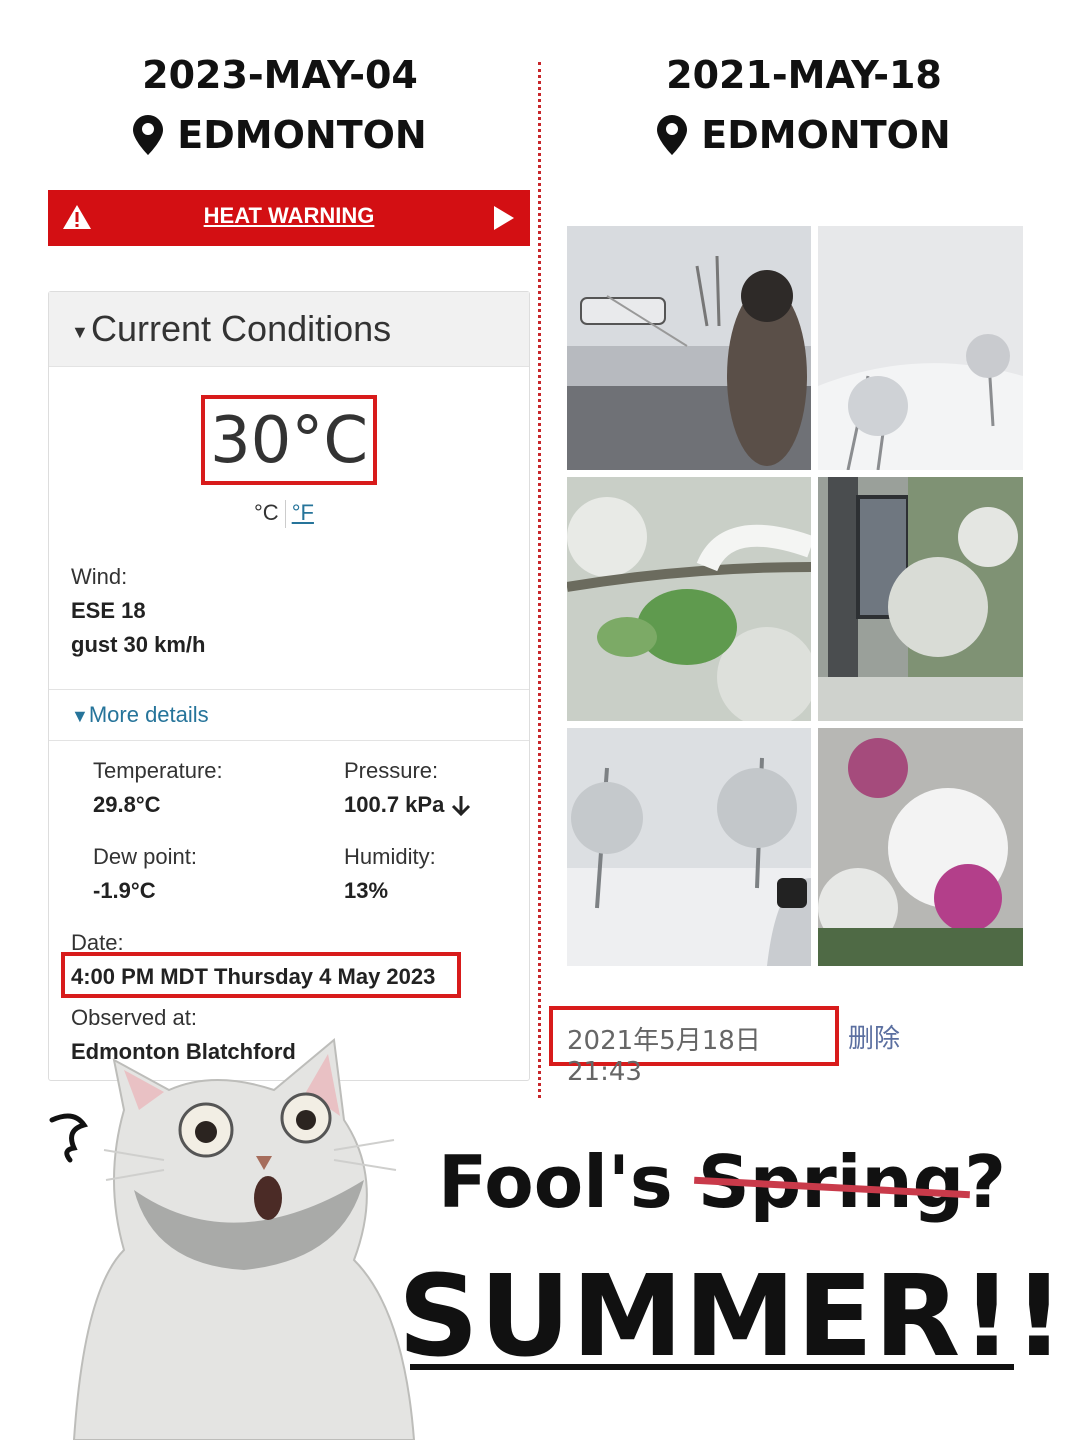  I want to click on panel-title: Current Conditions, so click(241, 328).